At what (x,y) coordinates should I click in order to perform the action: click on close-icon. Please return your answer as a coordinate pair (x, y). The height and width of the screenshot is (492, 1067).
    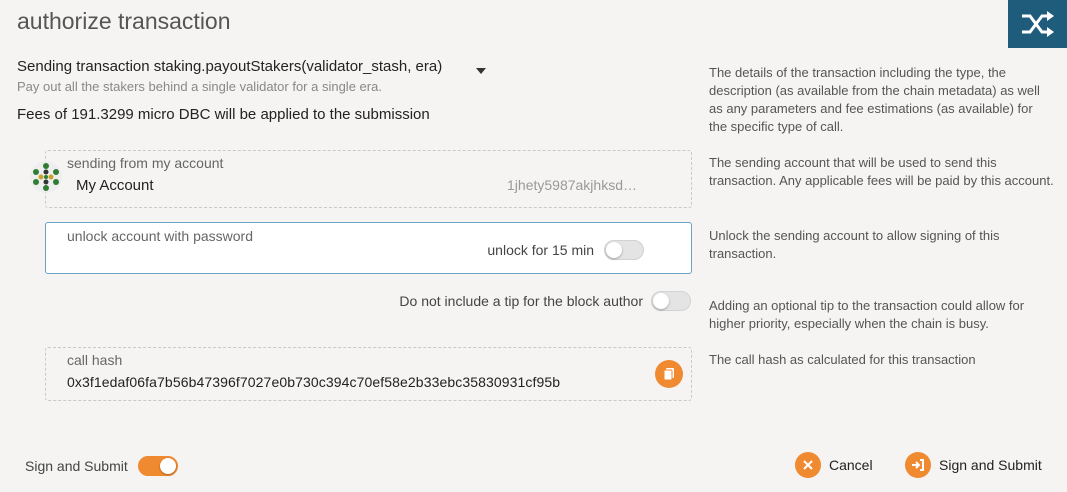
    Looking at the image, I should click on (808, 465).